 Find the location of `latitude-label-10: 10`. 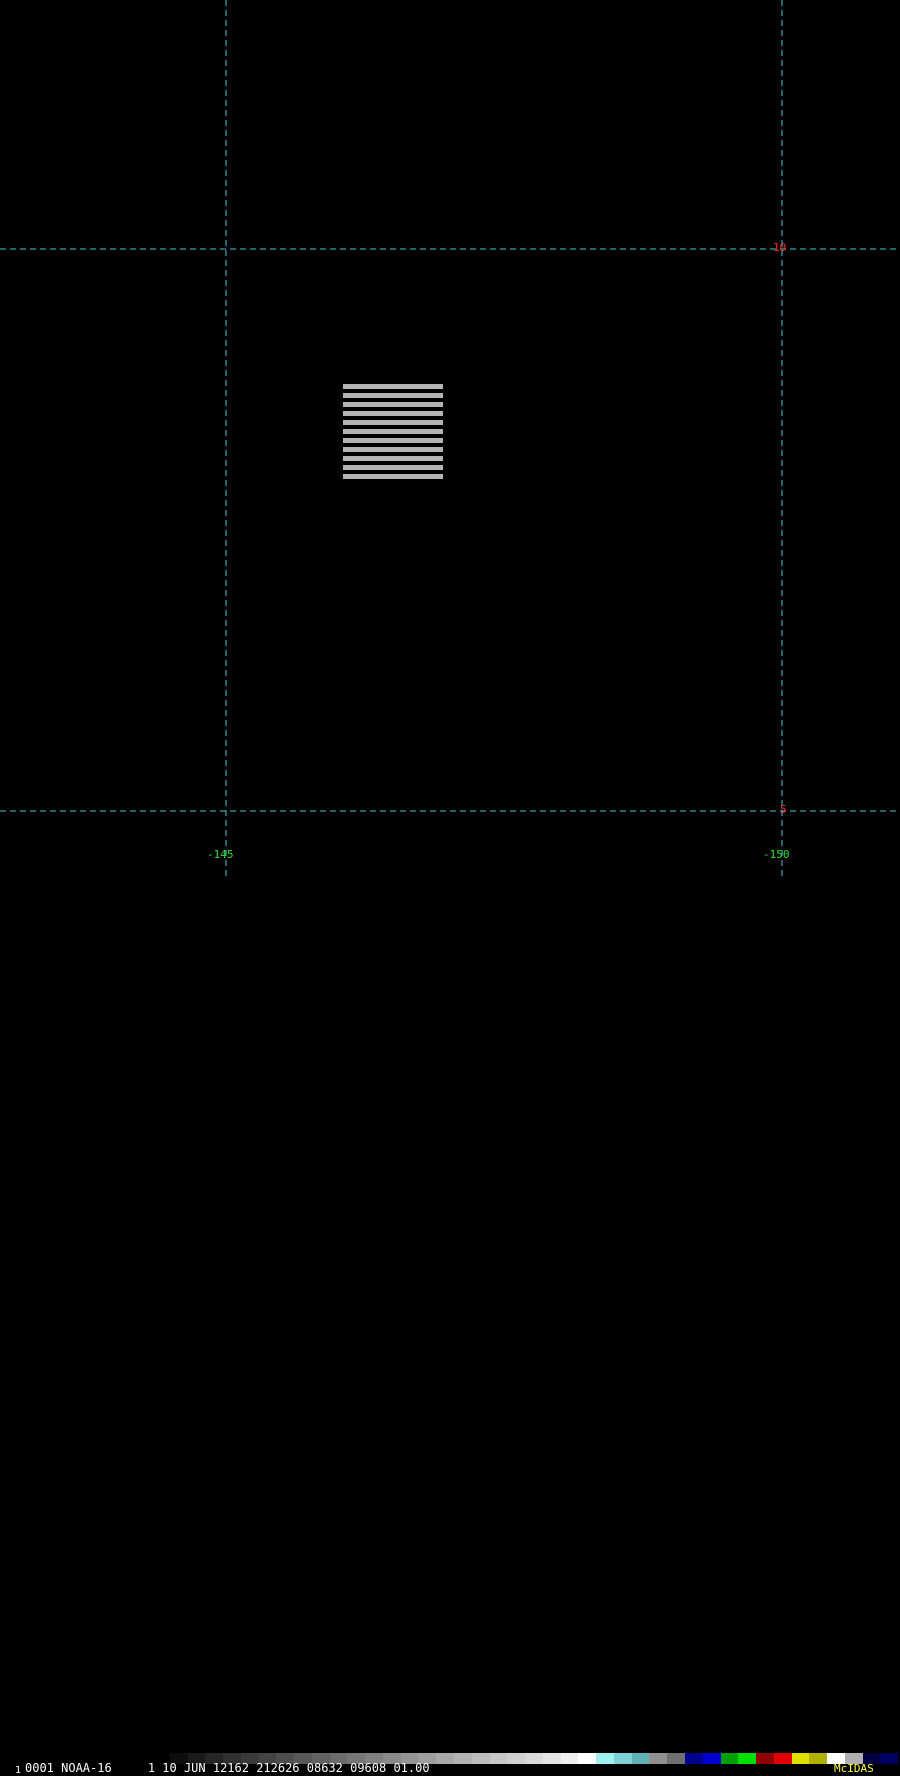

latitude-label-10: 10 is located at coordinates (780, 247).